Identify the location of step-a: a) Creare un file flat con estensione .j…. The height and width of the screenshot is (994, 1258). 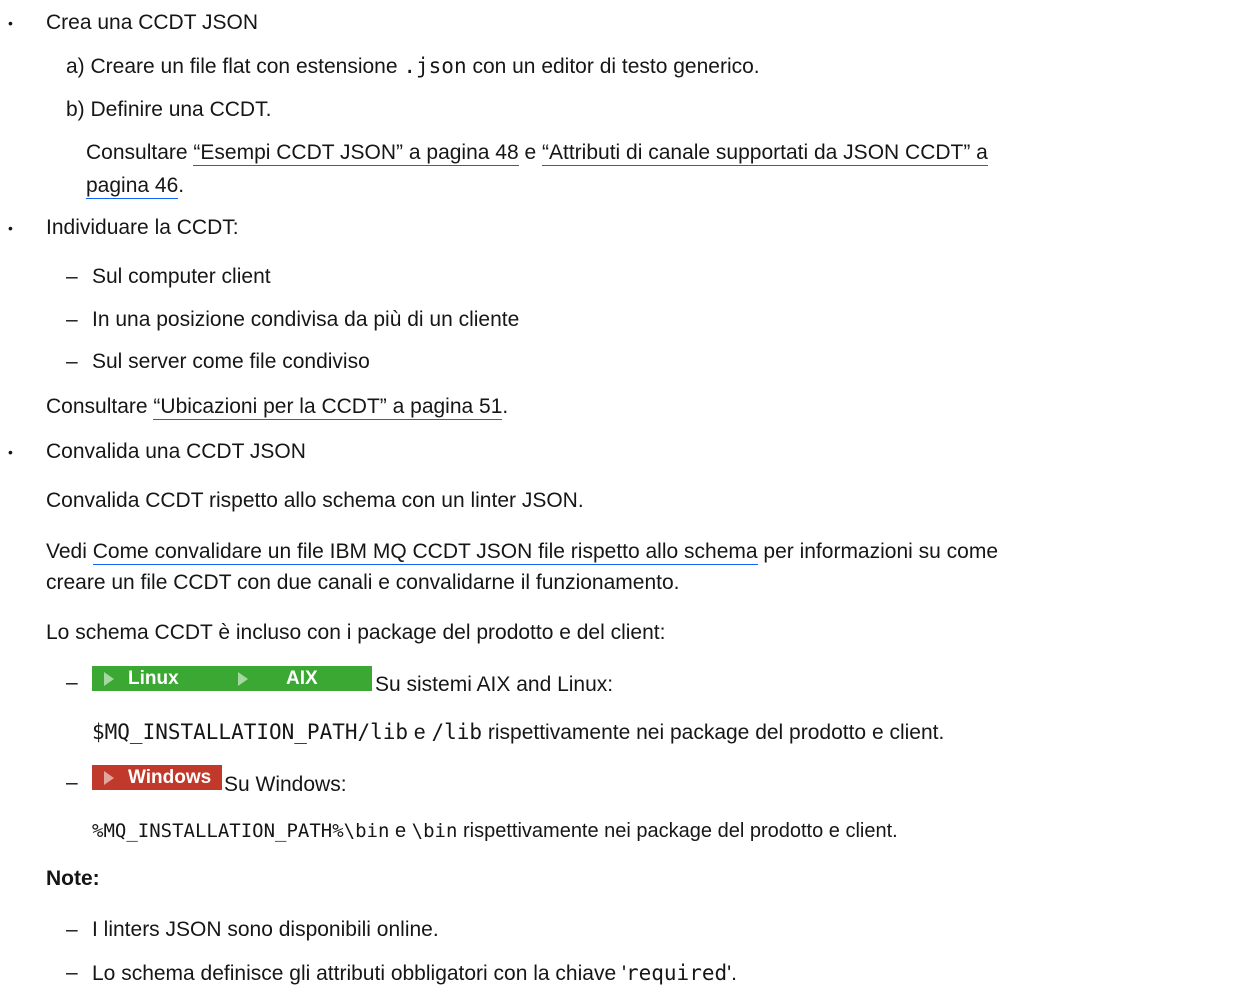
(413, 66).